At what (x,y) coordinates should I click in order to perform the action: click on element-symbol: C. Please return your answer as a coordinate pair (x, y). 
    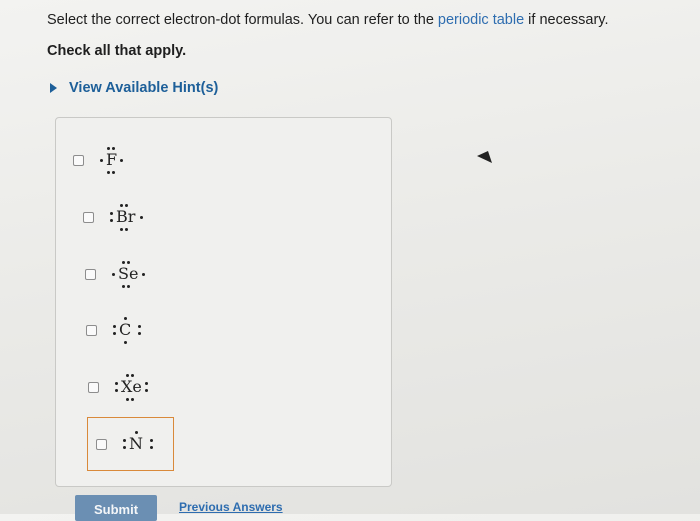
    Looking at the image, I should click on (125, 329).